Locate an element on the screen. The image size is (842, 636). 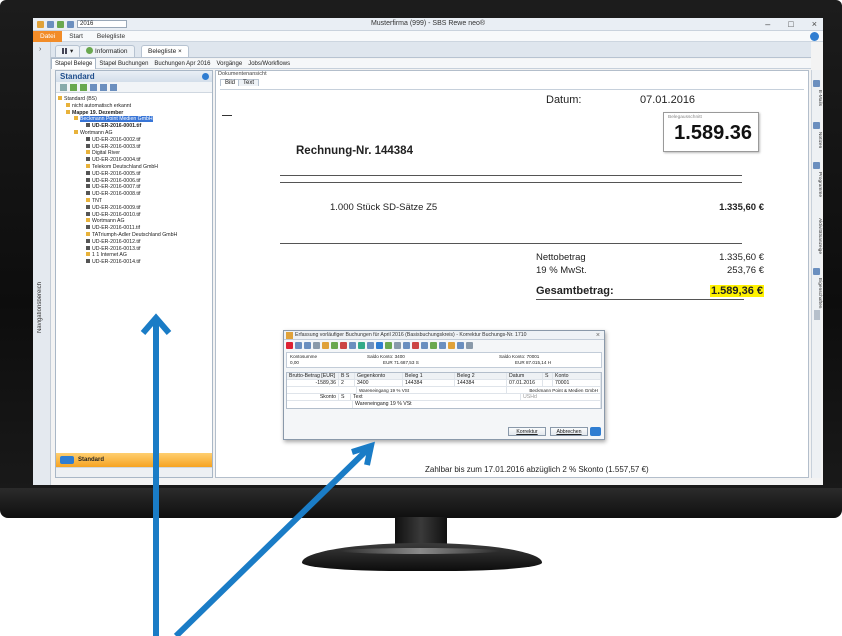
cell-konto: 70001 is located at coordinates (577, 383).